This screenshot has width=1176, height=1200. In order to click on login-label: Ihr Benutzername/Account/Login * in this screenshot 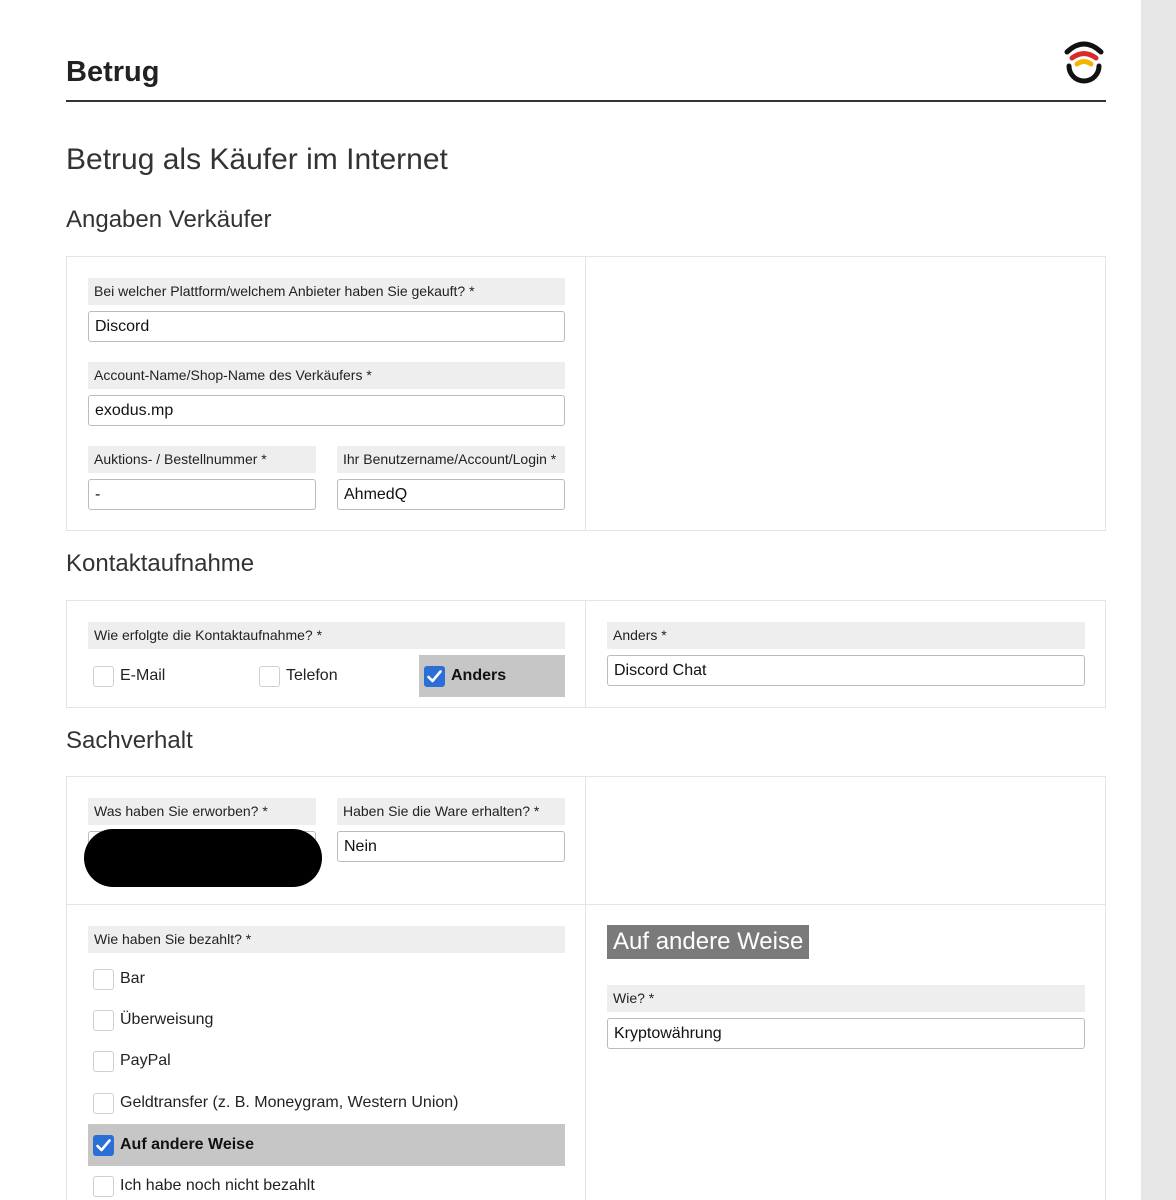, I will do `click(451, 459)`.